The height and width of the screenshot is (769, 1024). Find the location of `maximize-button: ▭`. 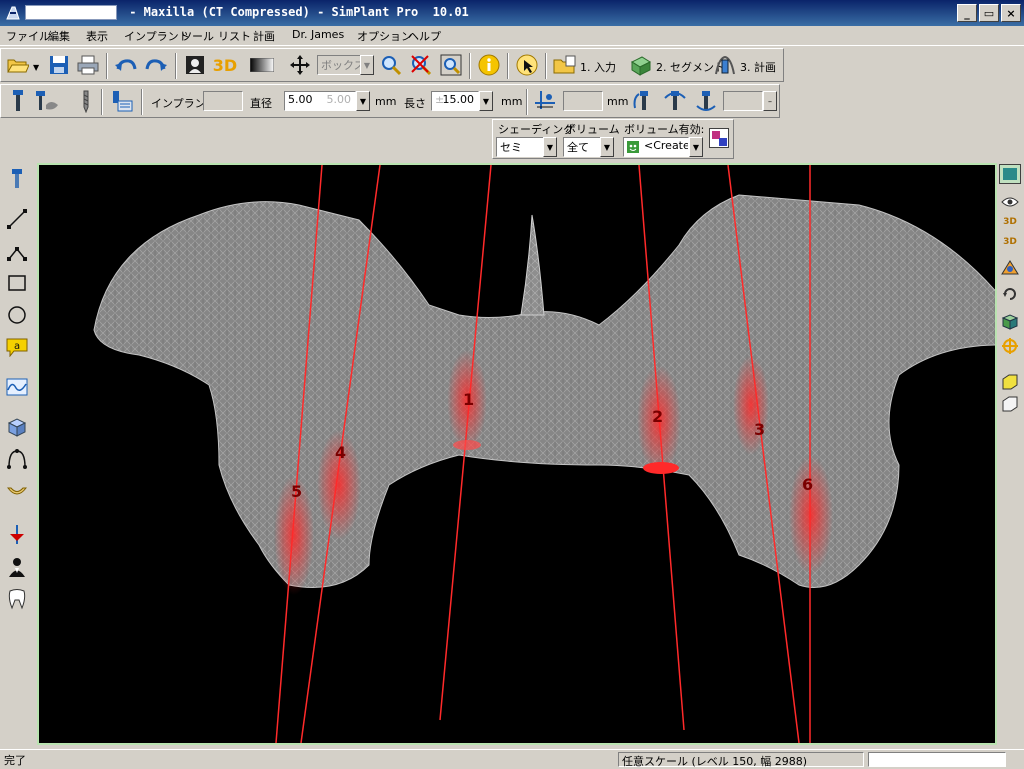

maximize-button: ▭ is located at coordinates (989, 13).